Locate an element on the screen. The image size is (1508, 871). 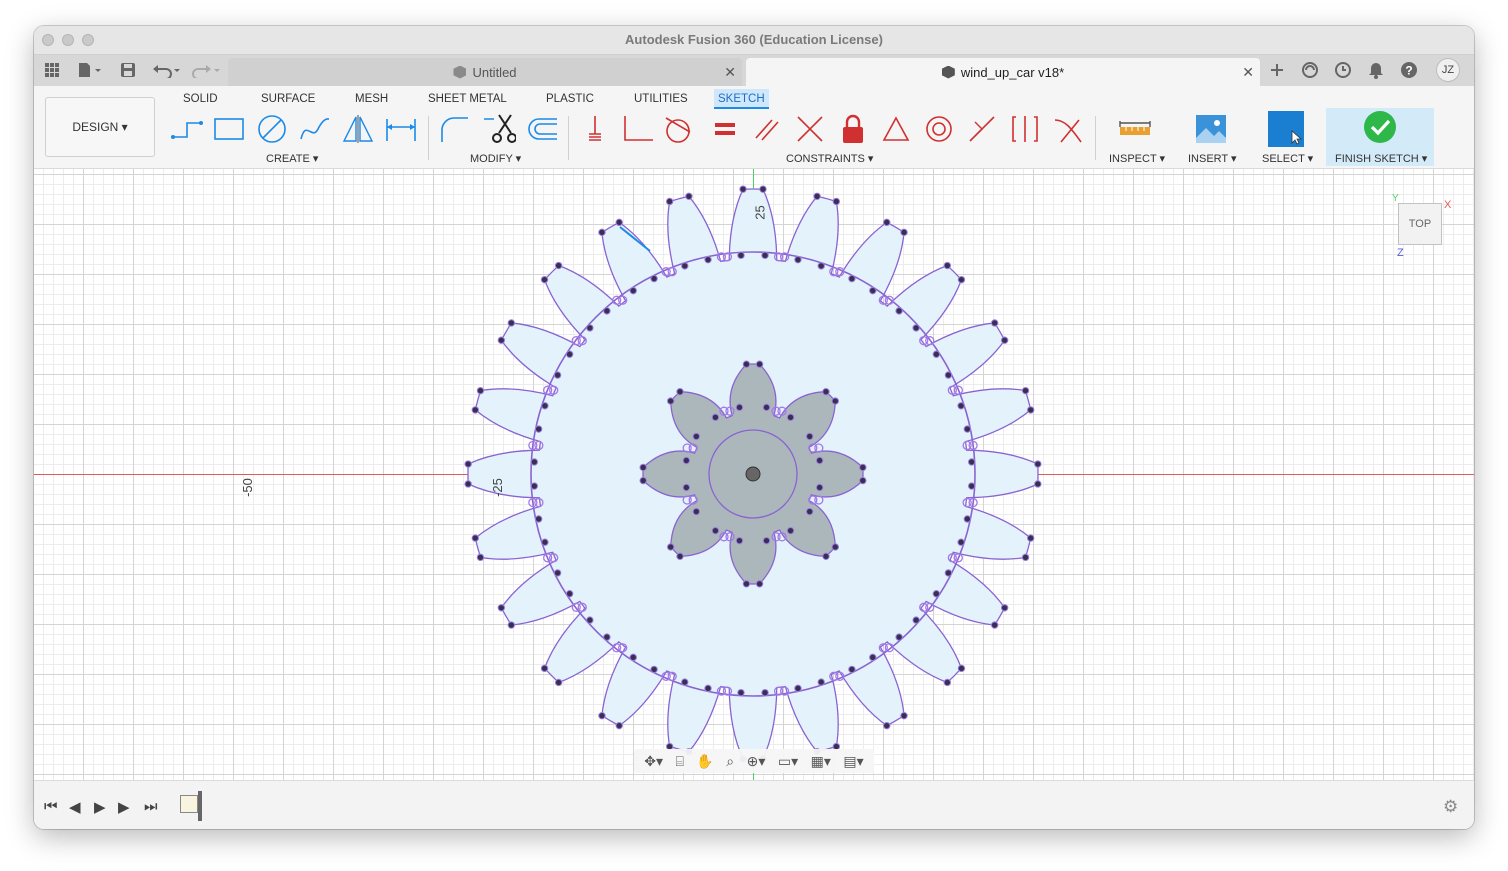
pan-hand-icon: ✋ is located at coordinates (704, 761).